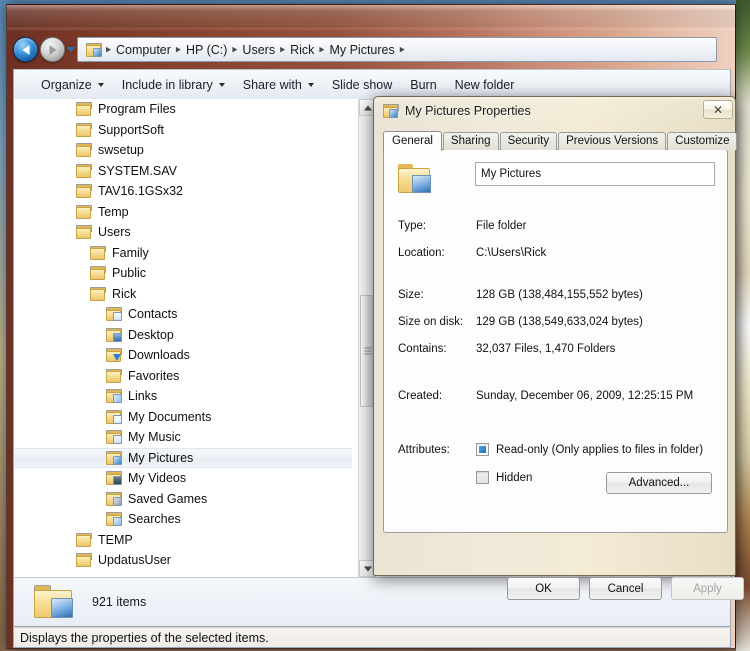 The image size is (750, 651). I want to click on tree-item-public: Public, so click(183, 273).